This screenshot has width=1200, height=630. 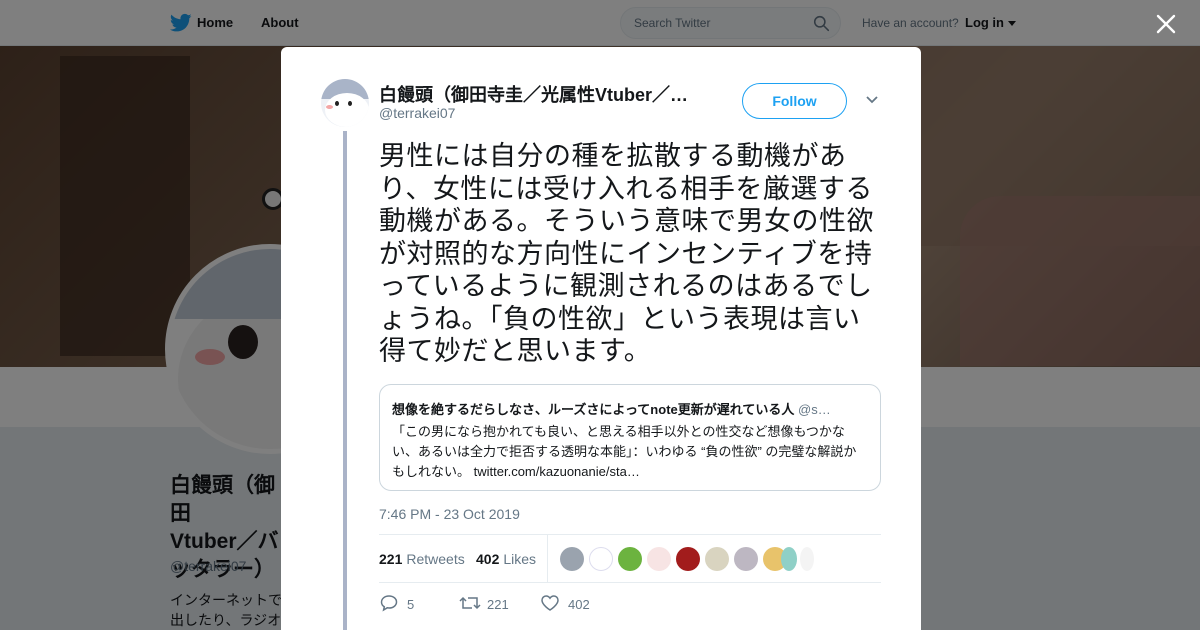 I want to click on tweet-timestamp: 7:46 PM - 23 Oct 2019, so click(x=449, y=514).